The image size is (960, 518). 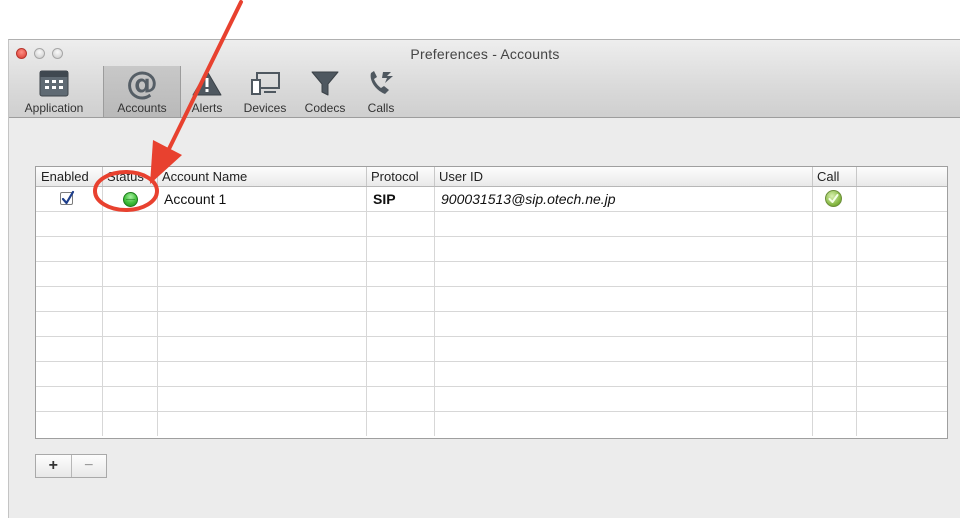 I want to click on tab-devices: Devices, so click(x=265, y=91).